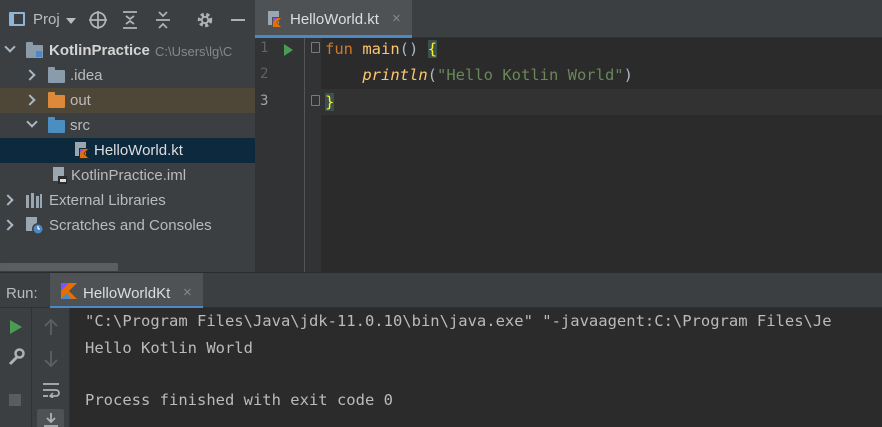  What do you see at coordinates (80, 100) in the screenshot?
I see `tree-item-label: out` at bounding box center [80, 100].